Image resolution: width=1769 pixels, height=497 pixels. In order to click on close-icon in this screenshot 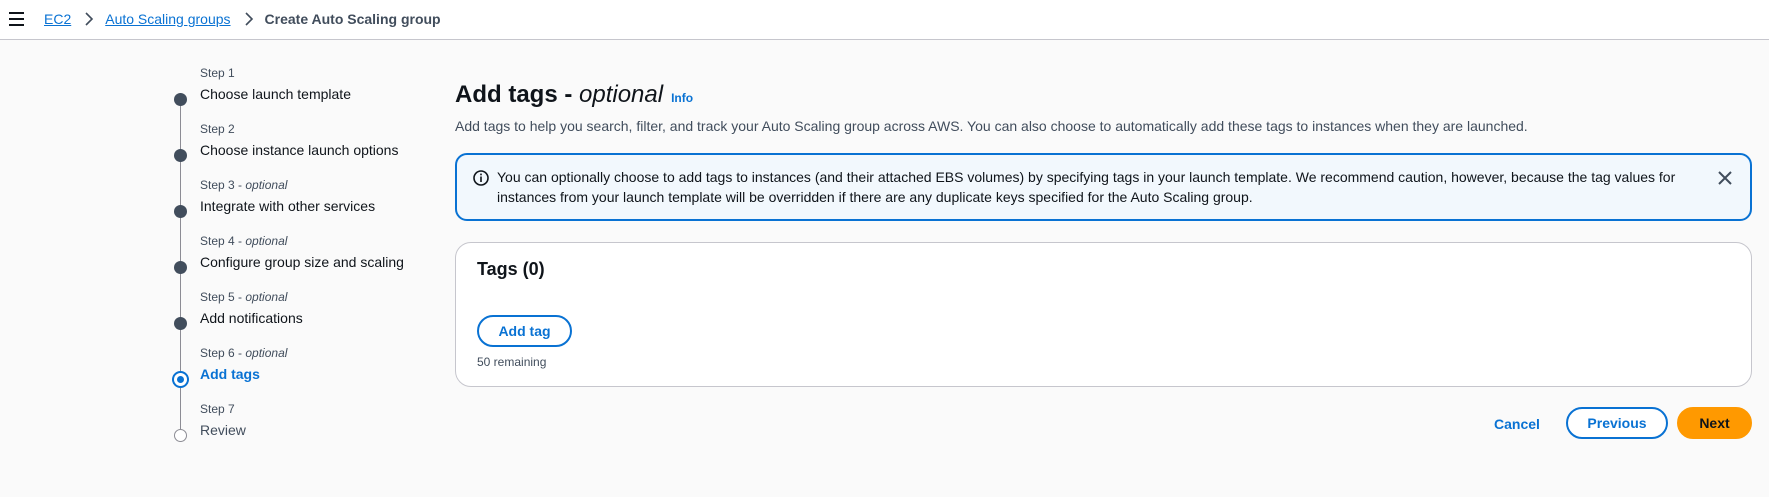, I will do `click(1725, 178)`.